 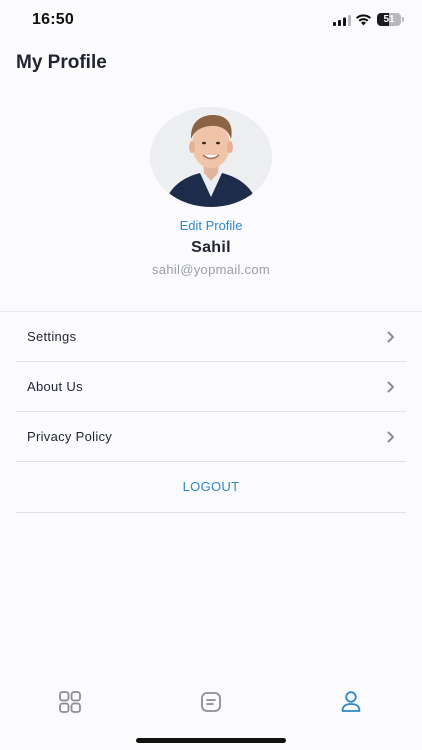 What do you see at coordinates (211, 337) in the screenshot?
I see `menu-item-settings: Settings` at bounding box center [211, 337].